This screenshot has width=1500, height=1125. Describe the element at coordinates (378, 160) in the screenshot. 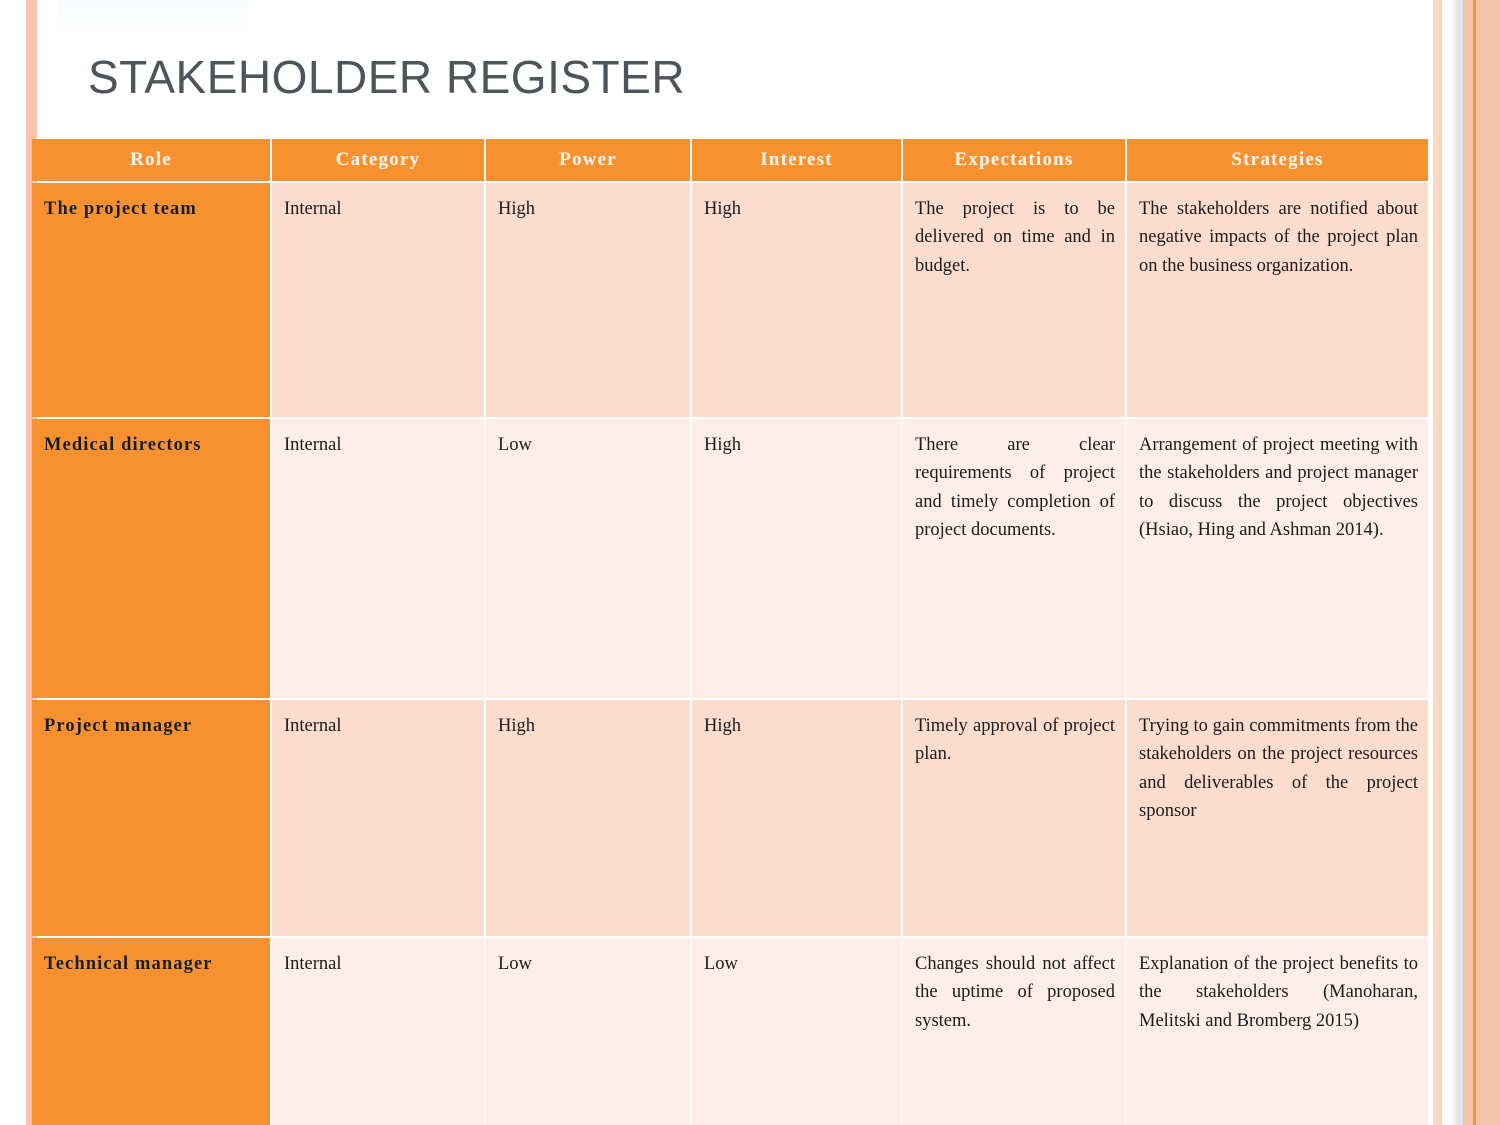

I see `column-header-category: Category` at that location.